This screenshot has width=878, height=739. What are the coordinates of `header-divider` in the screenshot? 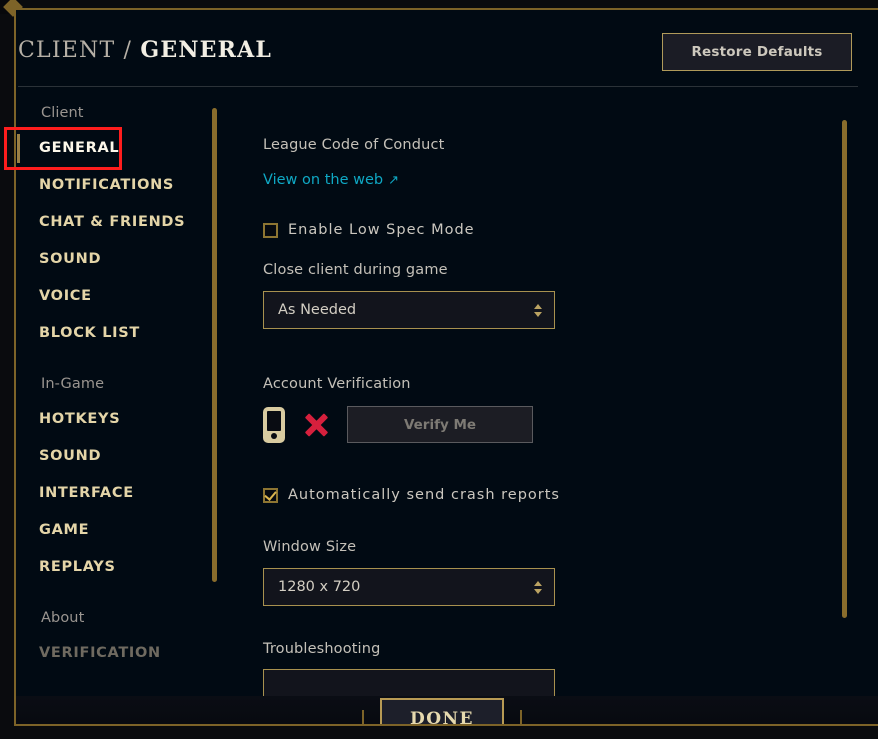 It's located at (438, 86).